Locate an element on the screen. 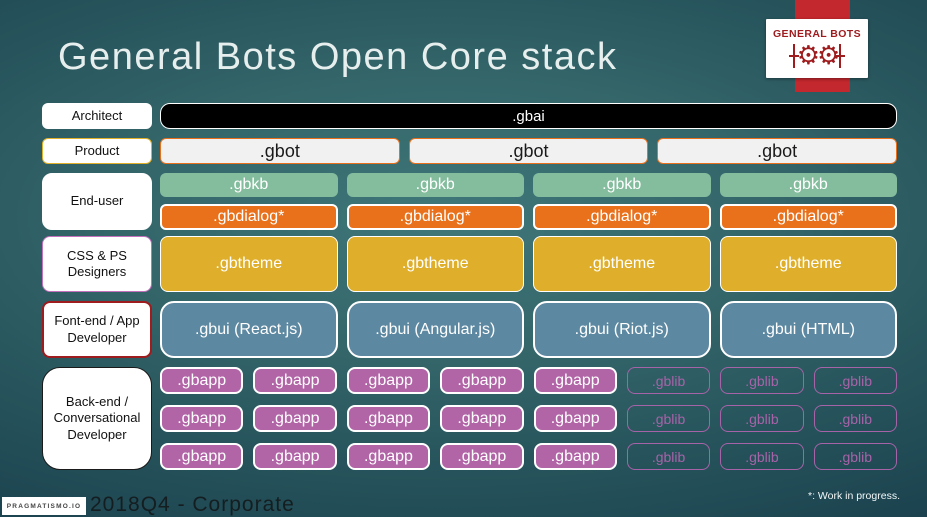 The width and height of the screenshot is (927, 517). gbui-angular-box: .gbui (Angular.js) is located at coordinates (435, 329).